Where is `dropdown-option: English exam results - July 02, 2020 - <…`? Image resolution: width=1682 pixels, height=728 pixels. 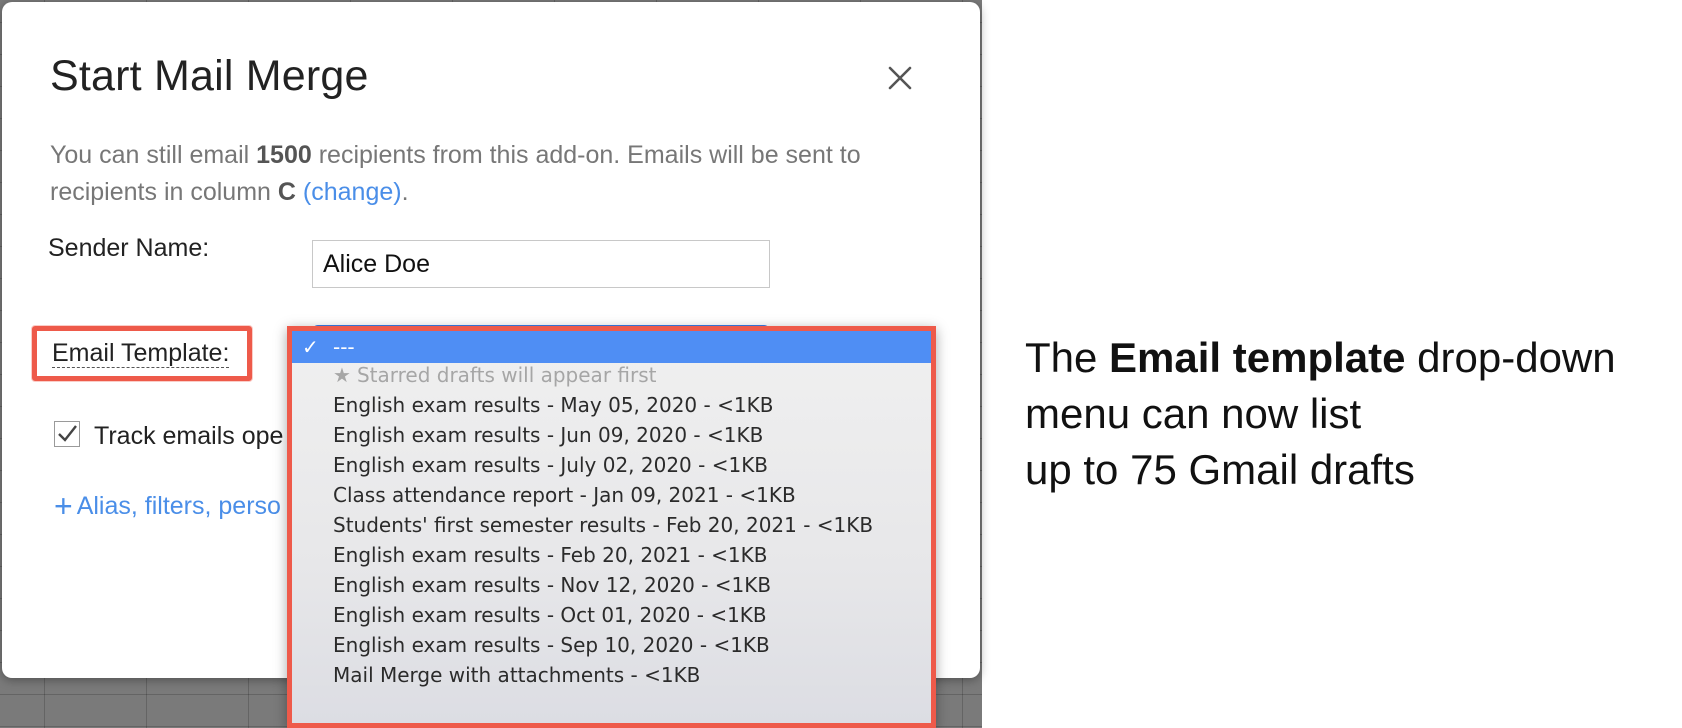 dropdown-option: English exam results - July 02, 2020 - <… is located at coordinates (611, 465).